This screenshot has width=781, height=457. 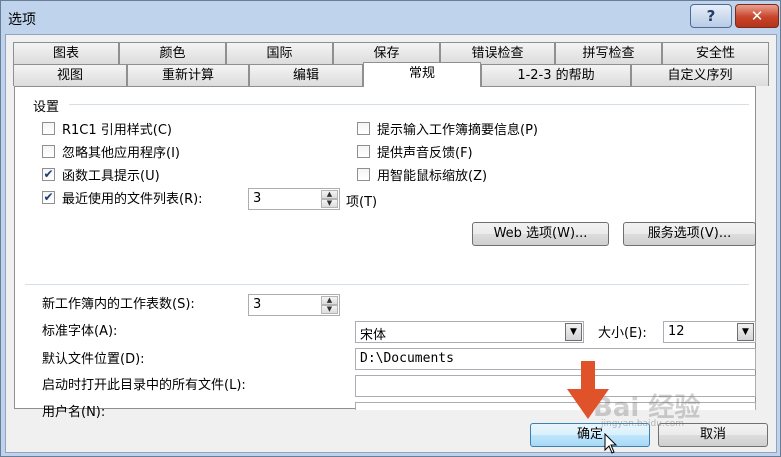 What do you see at coordinates (257, 198) in the screenshot?
I see `recent-files-count-value: 3` at bounding box center [257, 198].